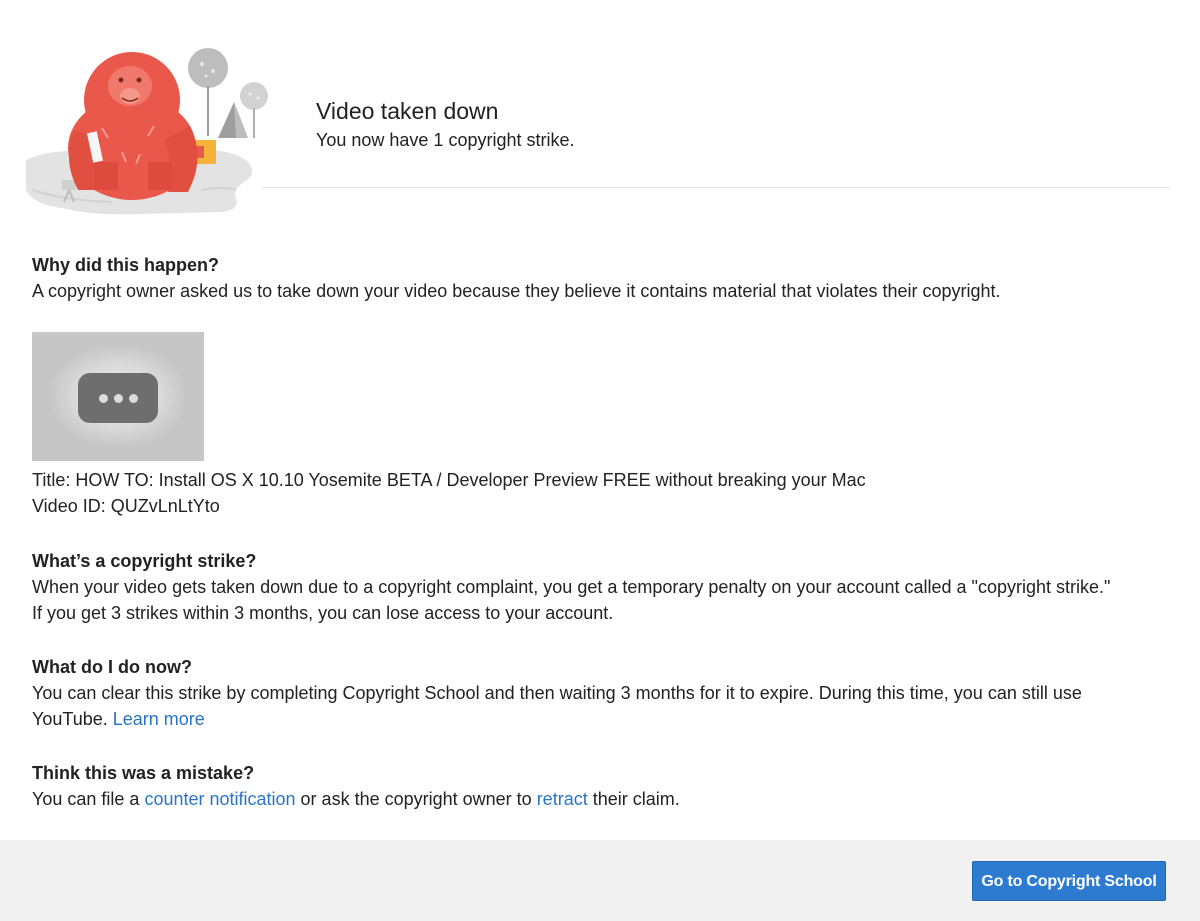  Describe the element at coordinates (445, 140) in the screenshot. I see `strike-count-text: You now have 1 copyright strike.` at that location.